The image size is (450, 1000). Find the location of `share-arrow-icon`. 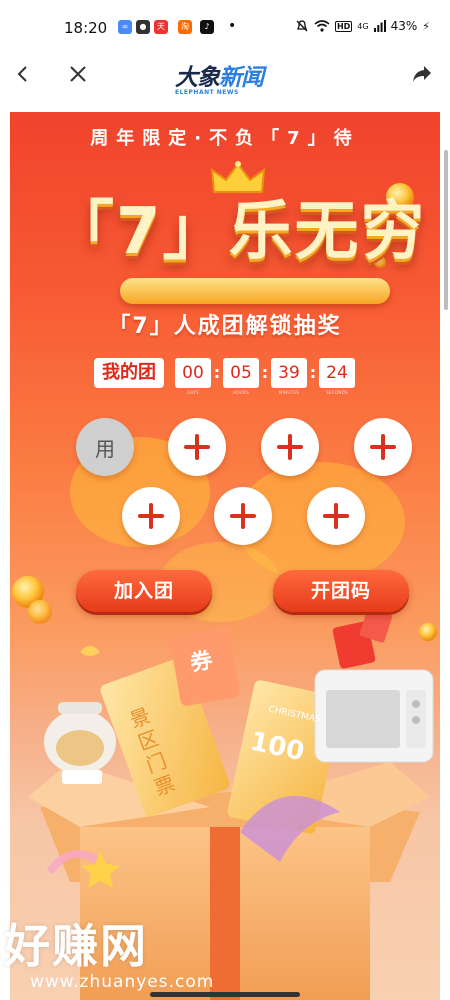

share-arrow-icon is located at coordinates (422, 74).